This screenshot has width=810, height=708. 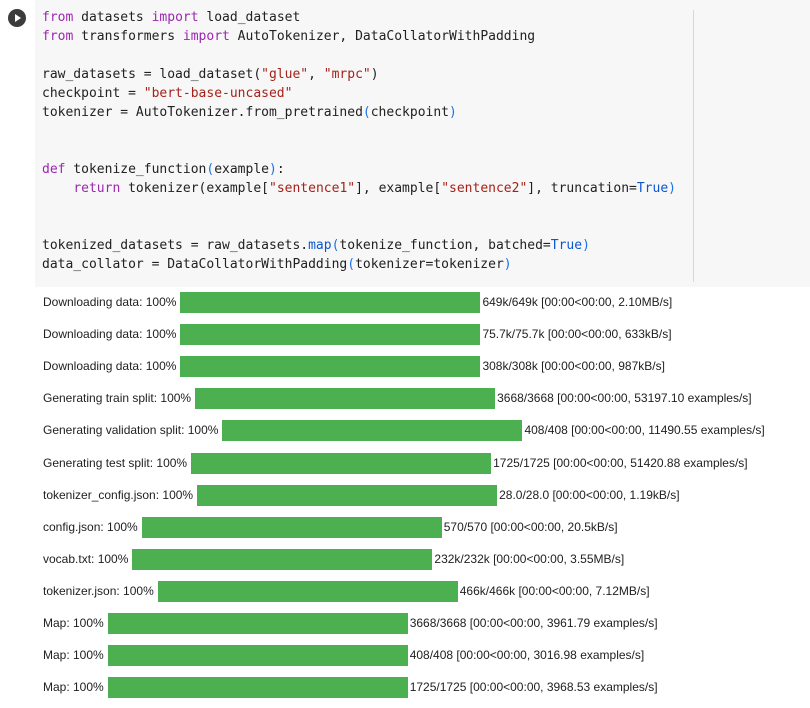 What do you see at coordinates (128, 36) in the screenshot?
I see `code-token: transformers` at bounding box center [128, 36].